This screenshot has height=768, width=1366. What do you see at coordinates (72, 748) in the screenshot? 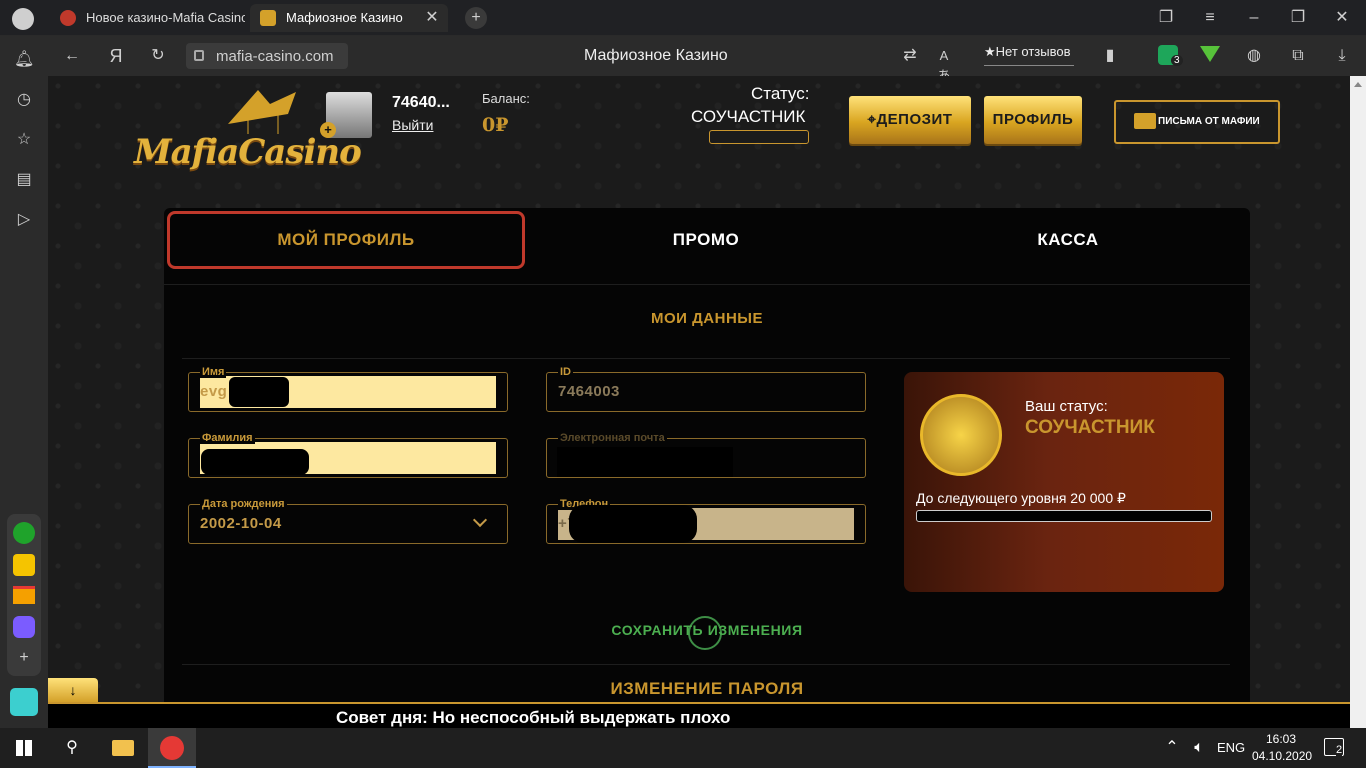
I see `search-icon: ⚲` at bounding box center [72, 748].